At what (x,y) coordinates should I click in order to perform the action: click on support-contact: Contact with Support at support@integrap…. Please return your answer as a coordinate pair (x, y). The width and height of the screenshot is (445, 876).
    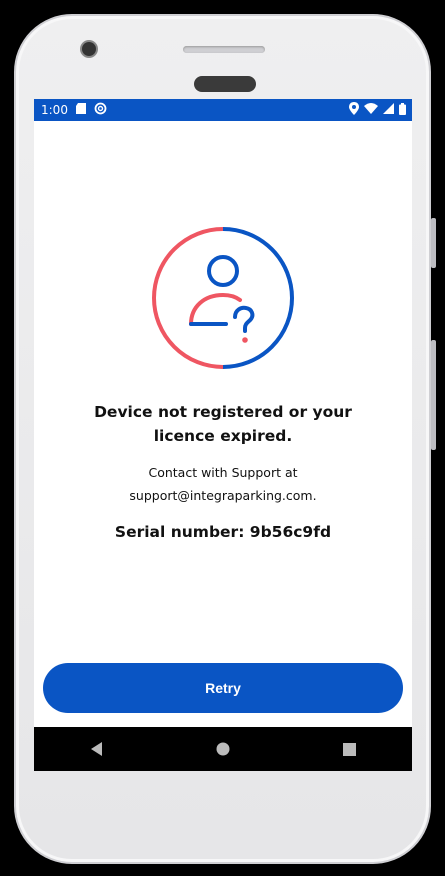
    Looking at the image, I should click on (223, 484).